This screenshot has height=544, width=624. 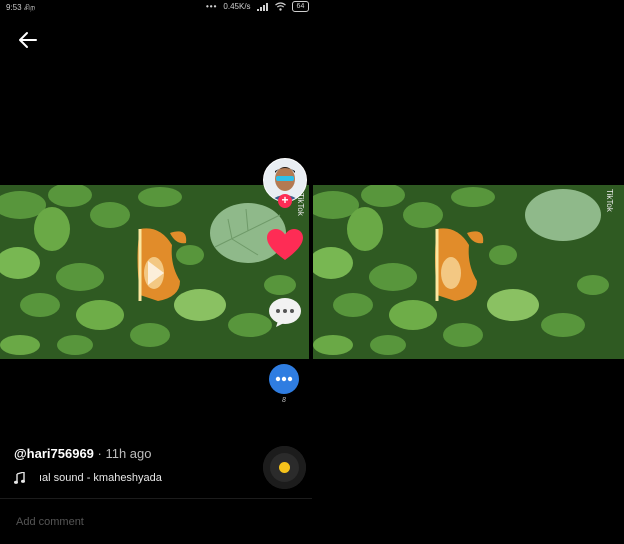 What do you see at coordinates (54, 453) in the screenshot?
I see `username: @hari756969` at bounding box center [54, 453].